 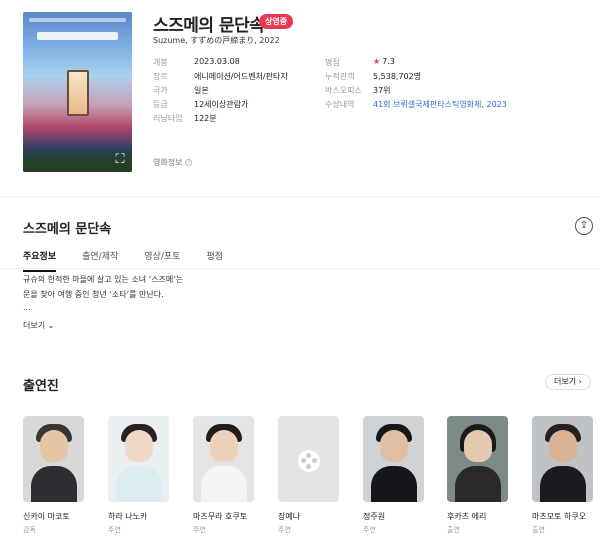 What do you see at coordinates (67, 229) in the screenshot?
I see `section-title: 스즈메의 문단속` at bounding box center [67, 229].